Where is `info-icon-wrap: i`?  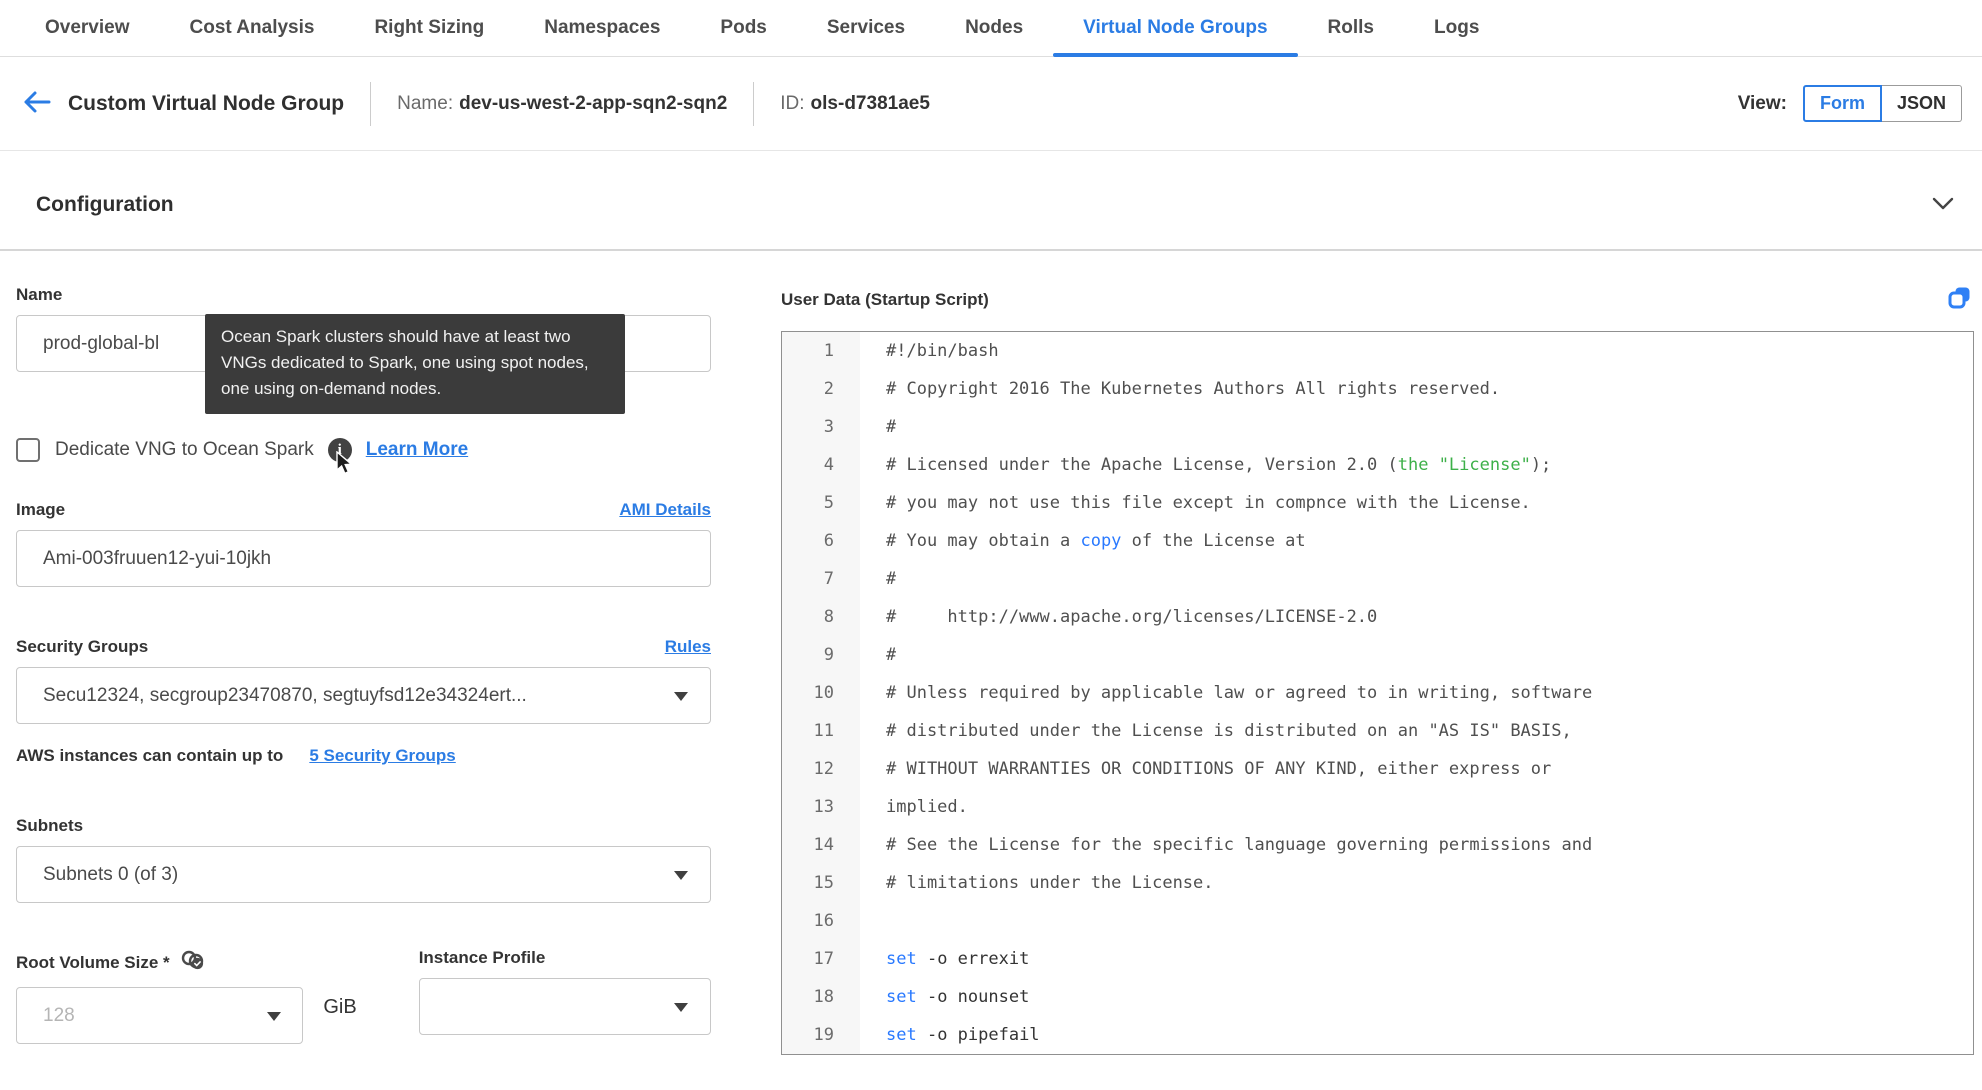
info-icon-wrap: i is located at coordinates (340, 456).